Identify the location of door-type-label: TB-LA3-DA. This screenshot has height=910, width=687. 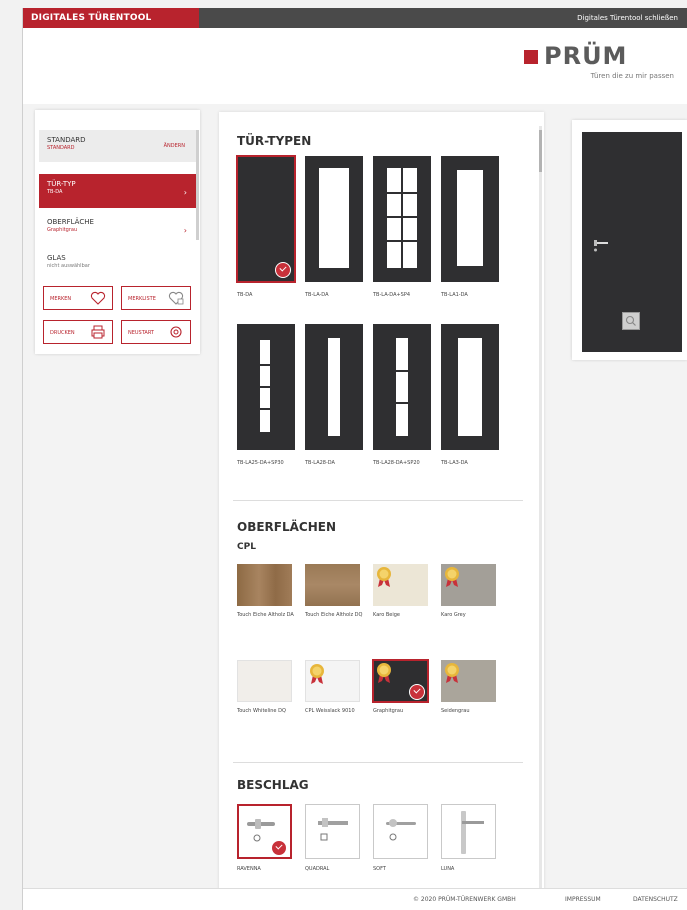
(454, 463).